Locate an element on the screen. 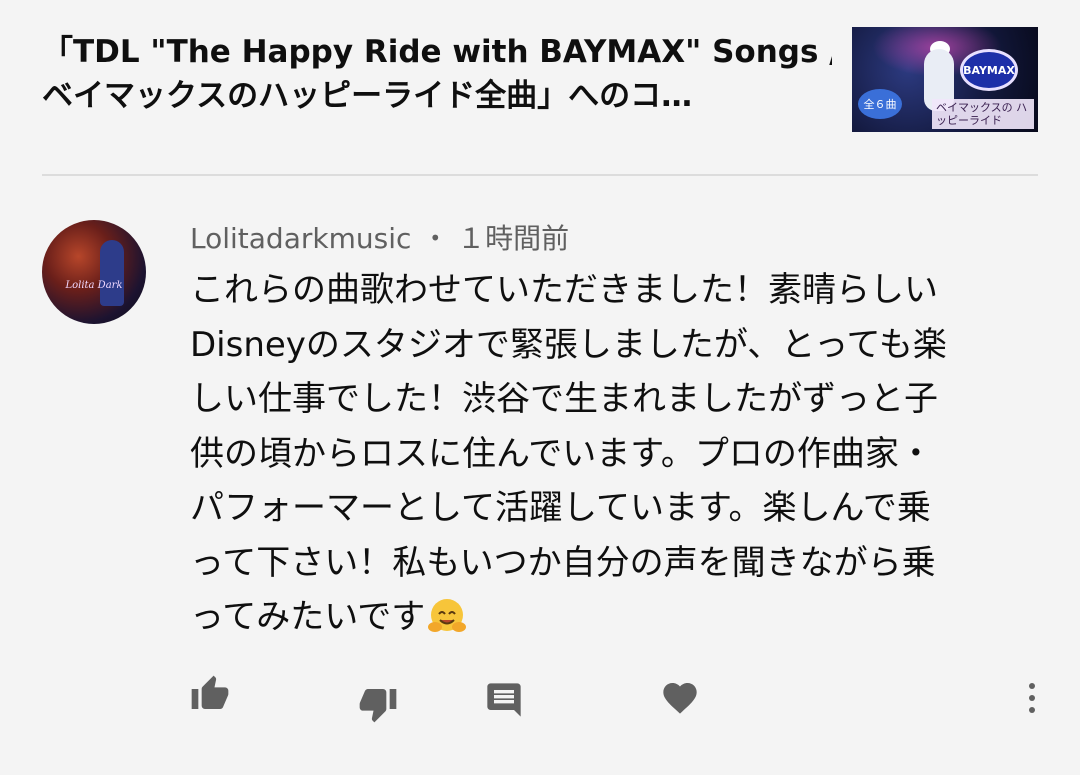  thumbnail-badge: 全６曲 is located at coordinates (880, 104).